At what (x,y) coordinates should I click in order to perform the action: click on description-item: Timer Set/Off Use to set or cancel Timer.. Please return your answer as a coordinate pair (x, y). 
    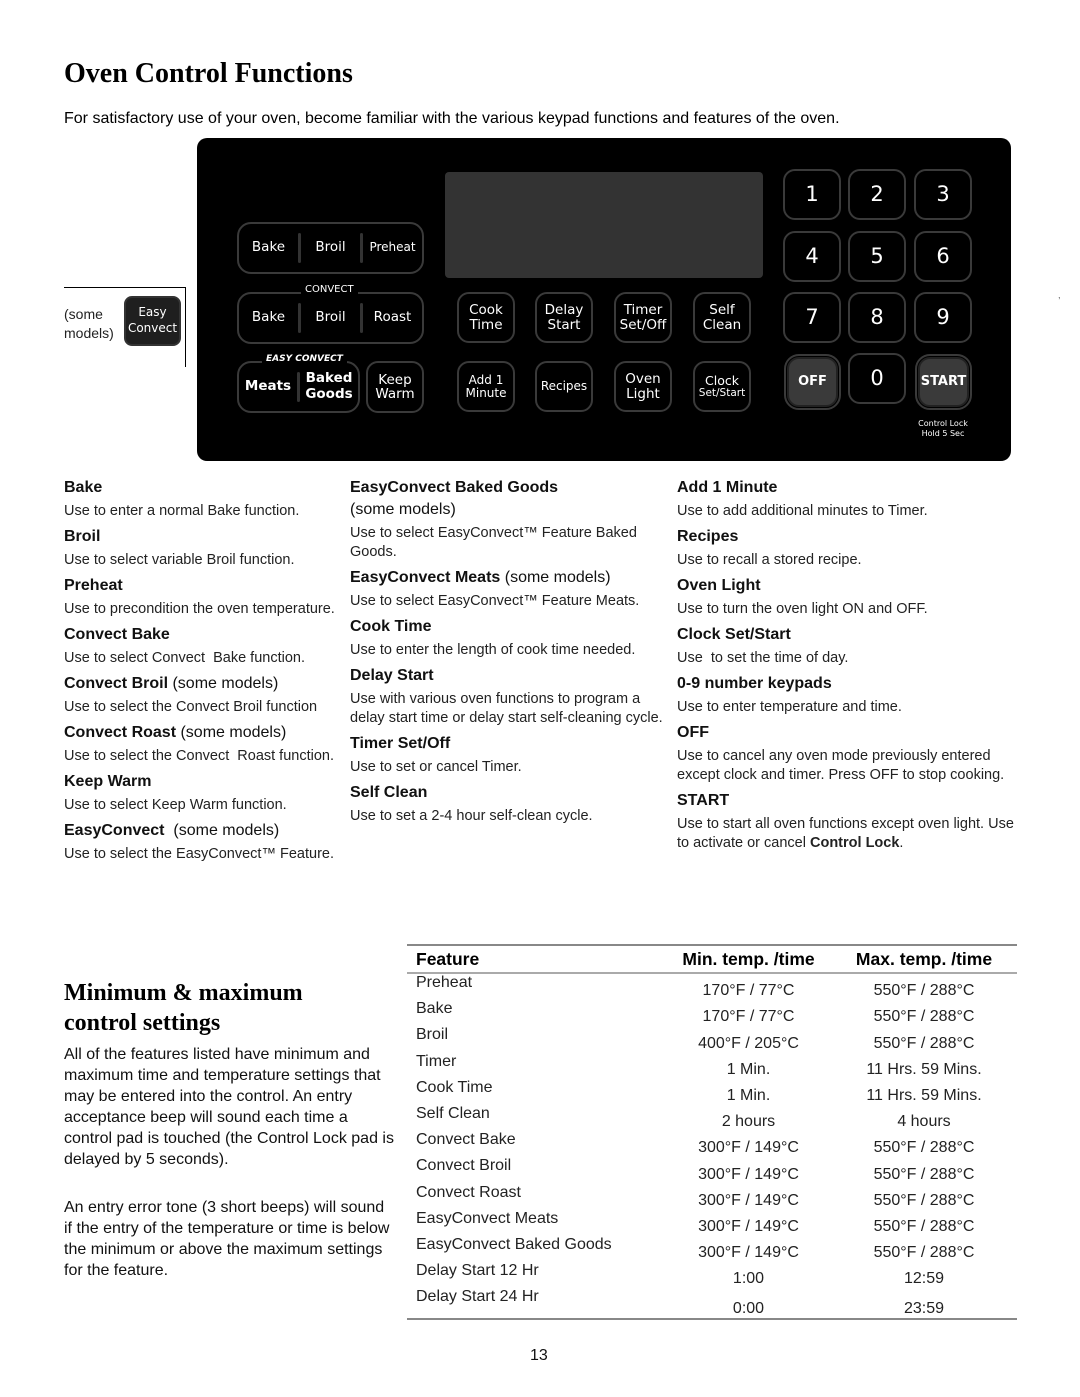
    Looking at the image, I should click on (509, 755).